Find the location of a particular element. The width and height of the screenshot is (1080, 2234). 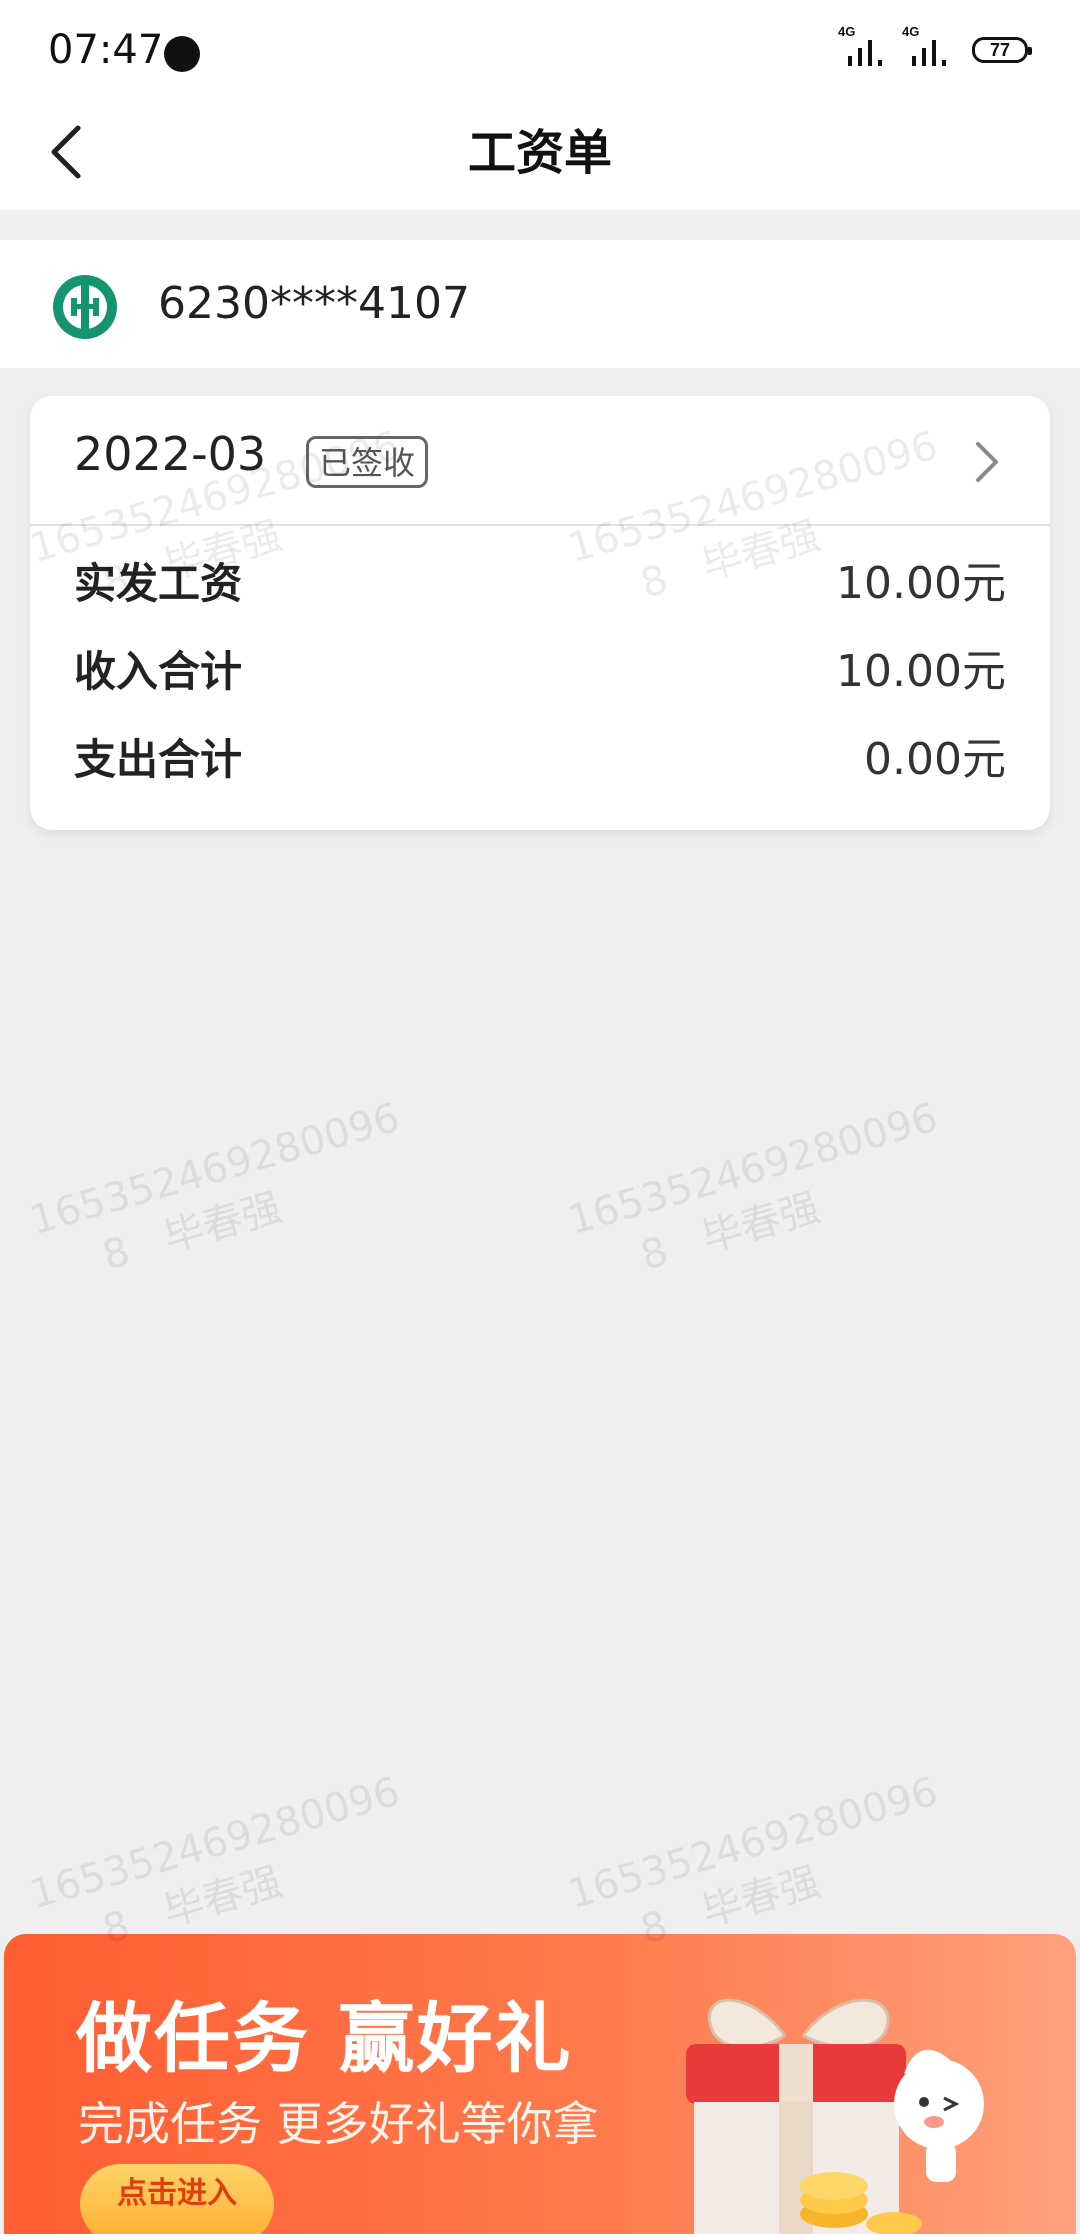

total-expense-label: 支出合计 is located at coordinates (158, 759).